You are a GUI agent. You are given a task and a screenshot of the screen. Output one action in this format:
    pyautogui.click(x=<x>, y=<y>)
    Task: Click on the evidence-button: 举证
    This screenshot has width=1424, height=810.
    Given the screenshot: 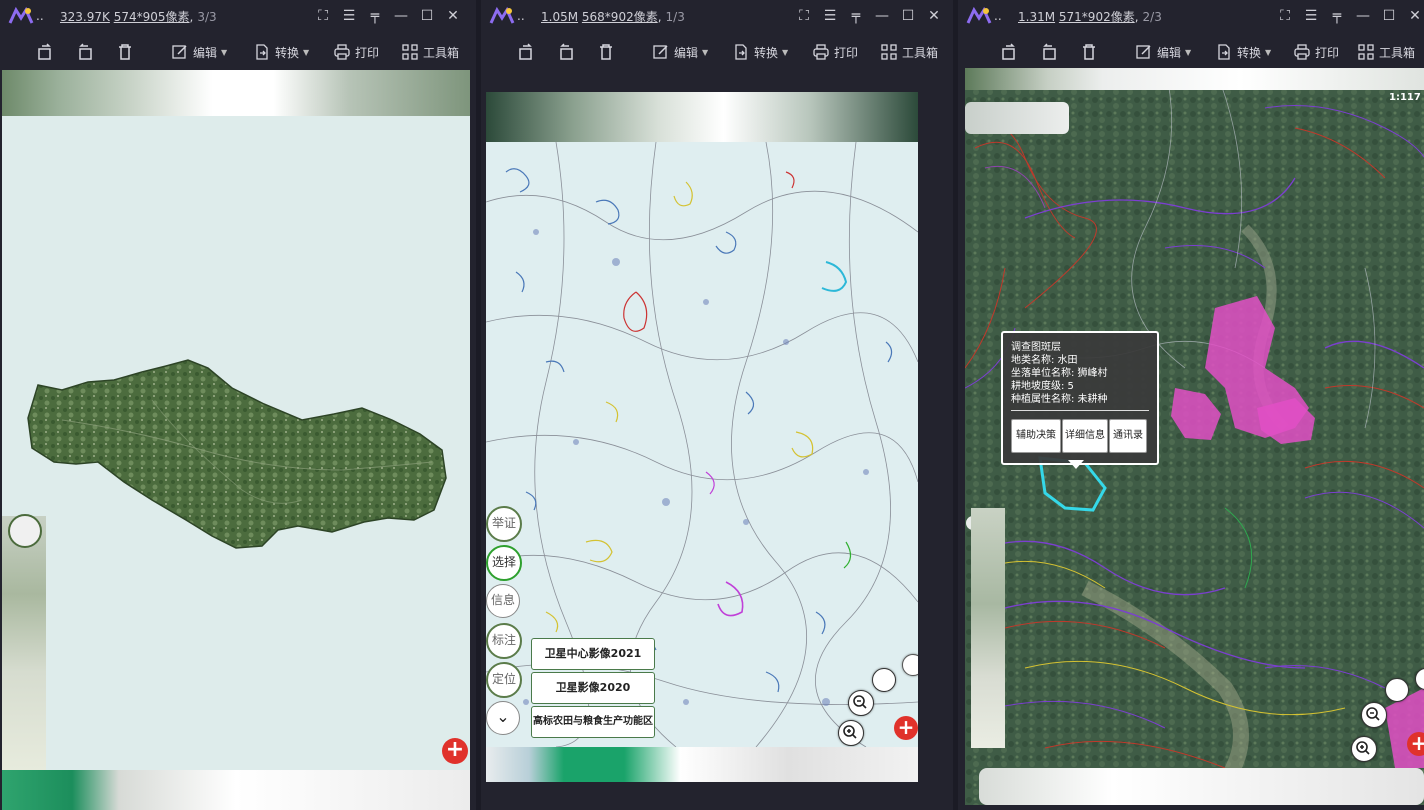 What is the action you would take?
    pyautogui.click(x=504, y=524)
    